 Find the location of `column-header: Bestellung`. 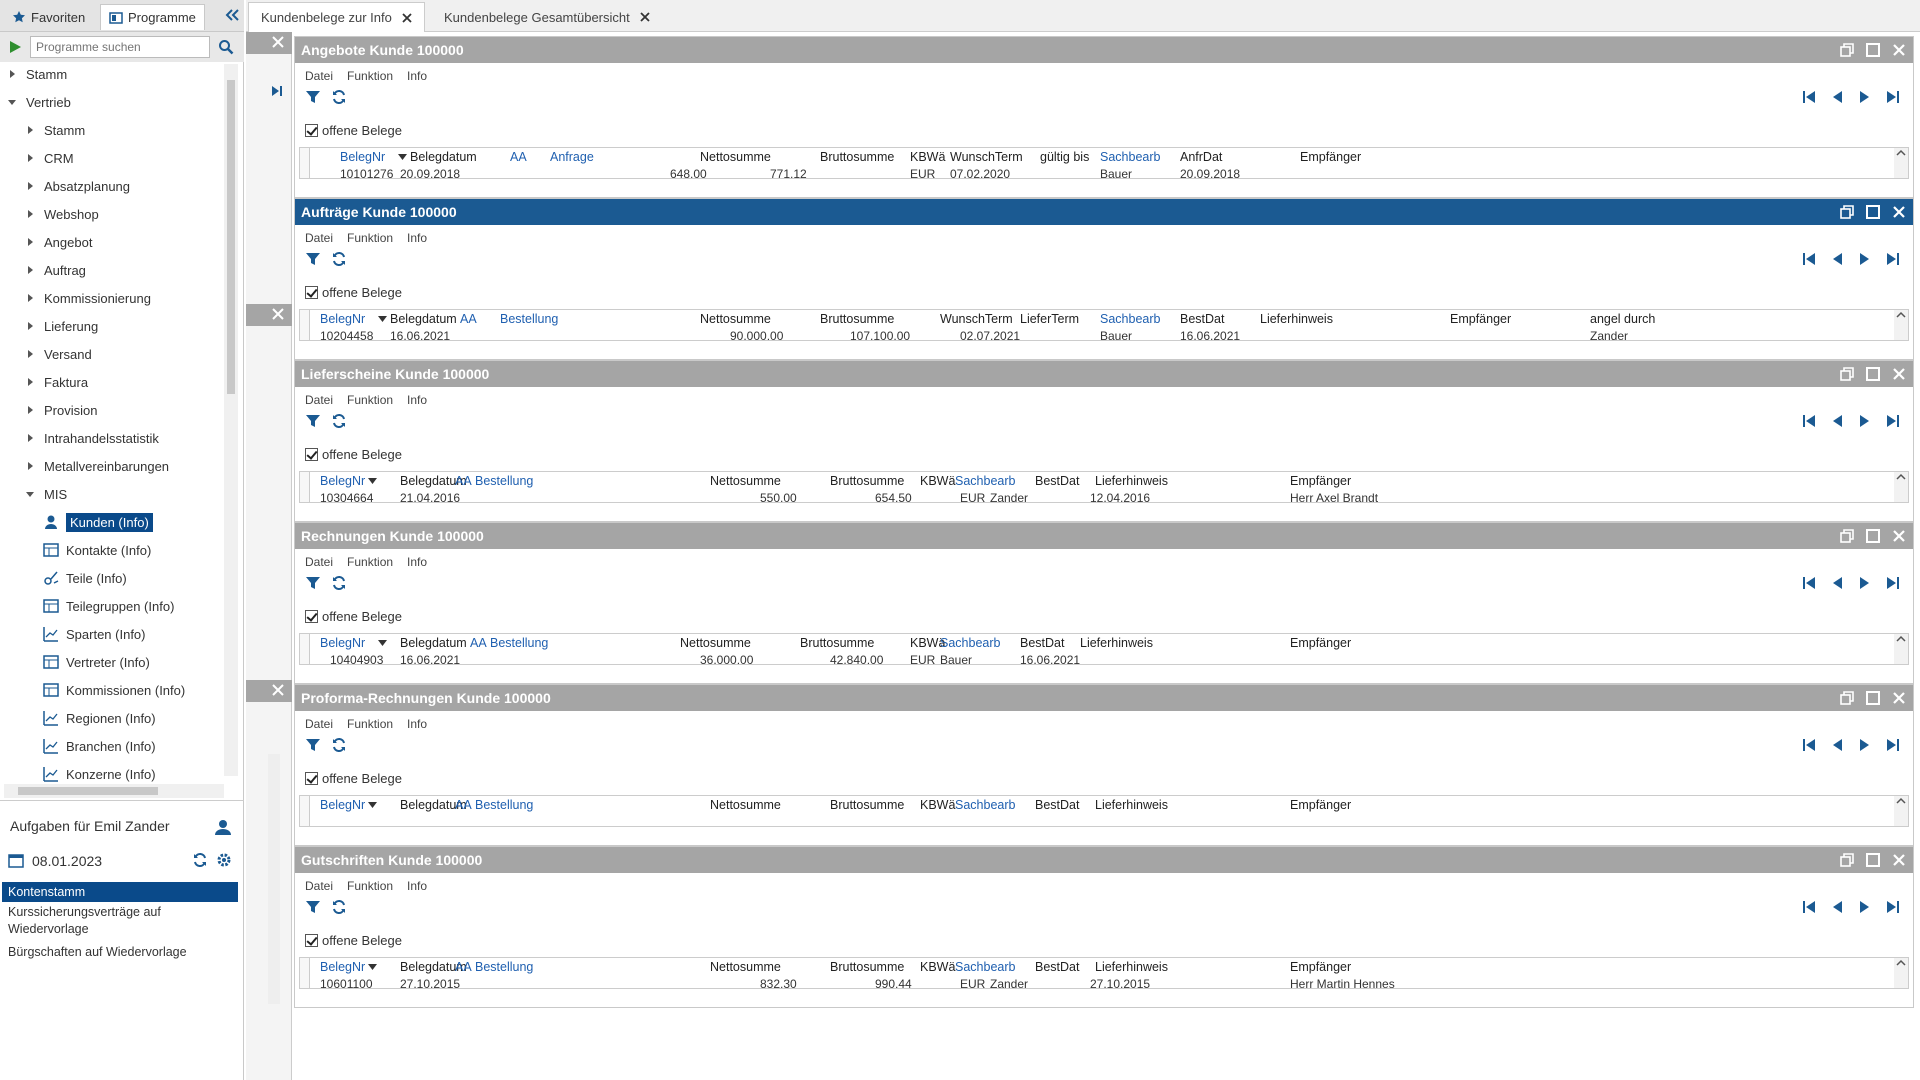

column-header: Bestellung is located at coordinates (504, 967).